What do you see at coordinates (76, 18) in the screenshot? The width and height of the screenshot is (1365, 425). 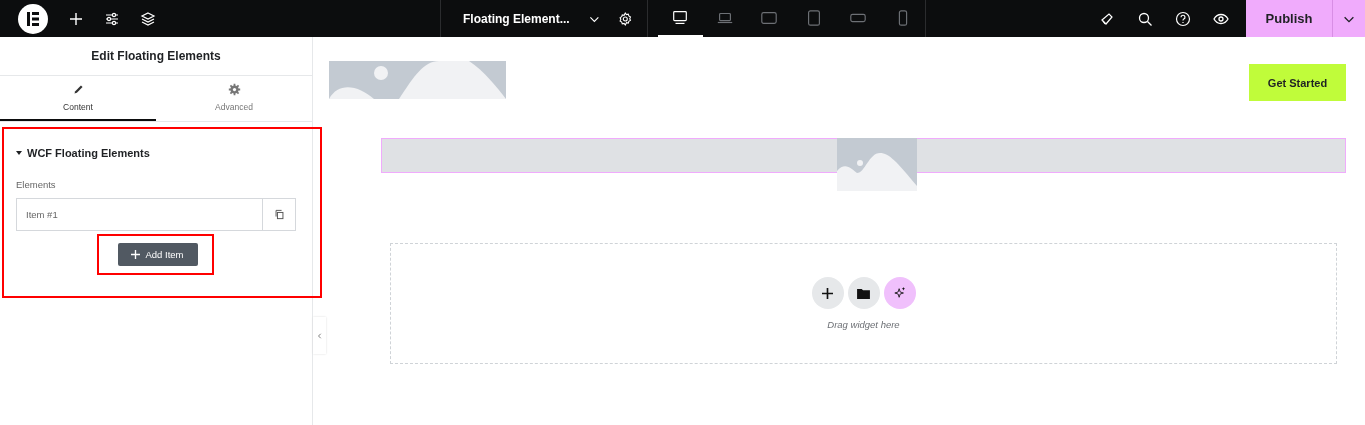 I see `add-icon` at bounding box center [76, 18].